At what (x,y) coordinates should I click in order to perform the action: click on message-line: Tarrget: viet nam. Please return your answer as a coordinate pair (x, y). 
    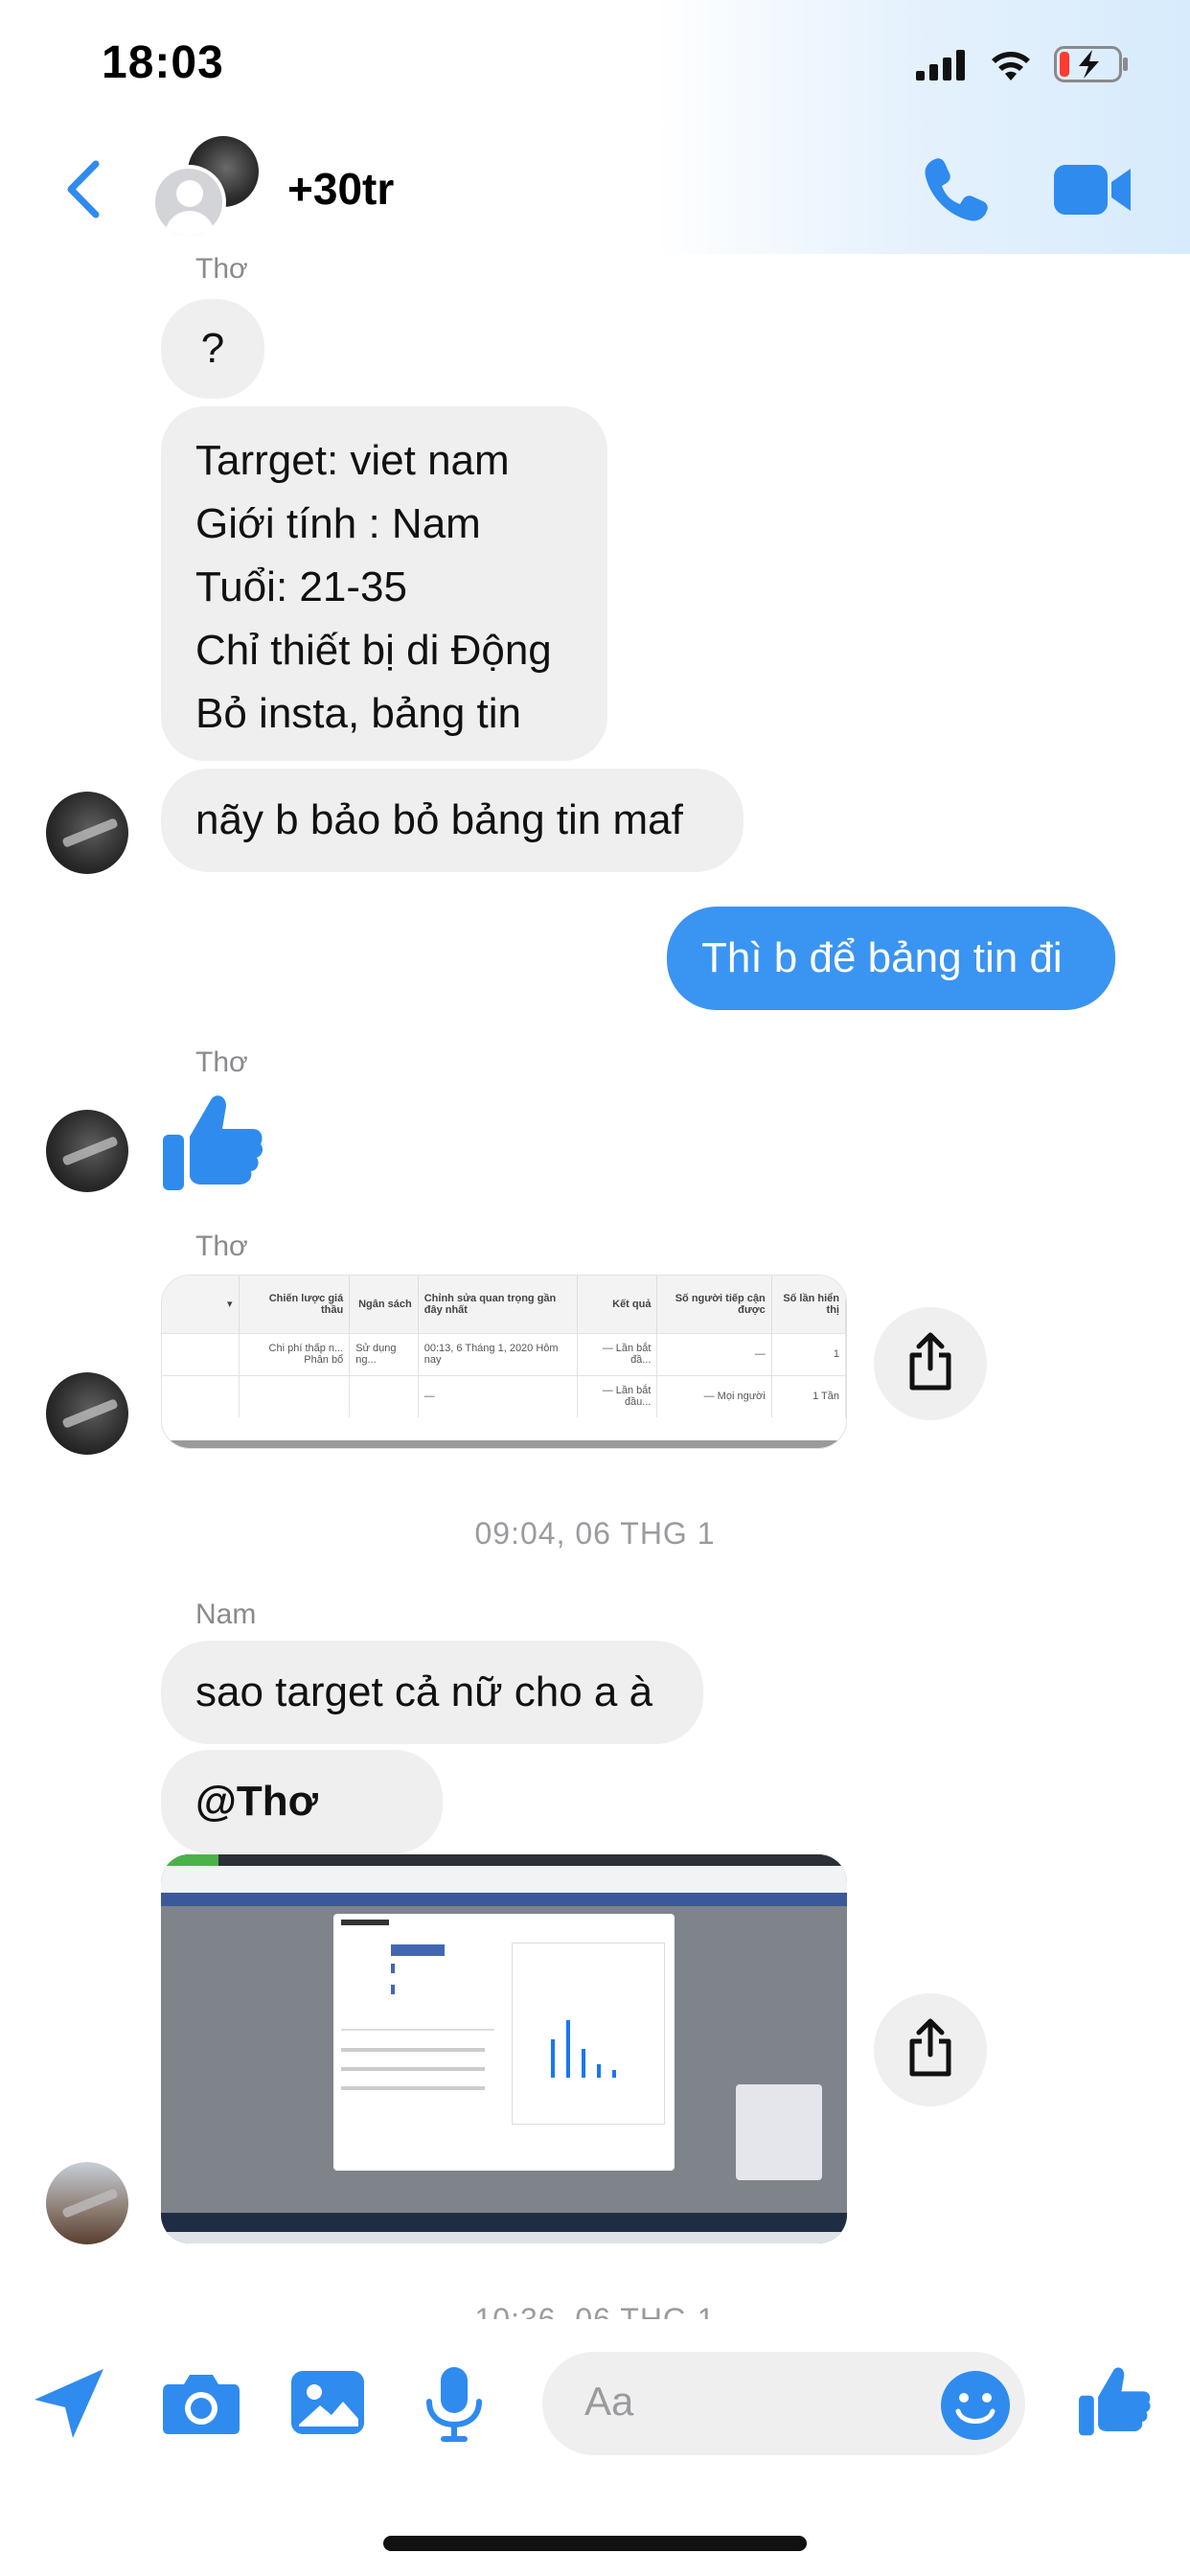
    Looking at the image, I should click on (352, 460).